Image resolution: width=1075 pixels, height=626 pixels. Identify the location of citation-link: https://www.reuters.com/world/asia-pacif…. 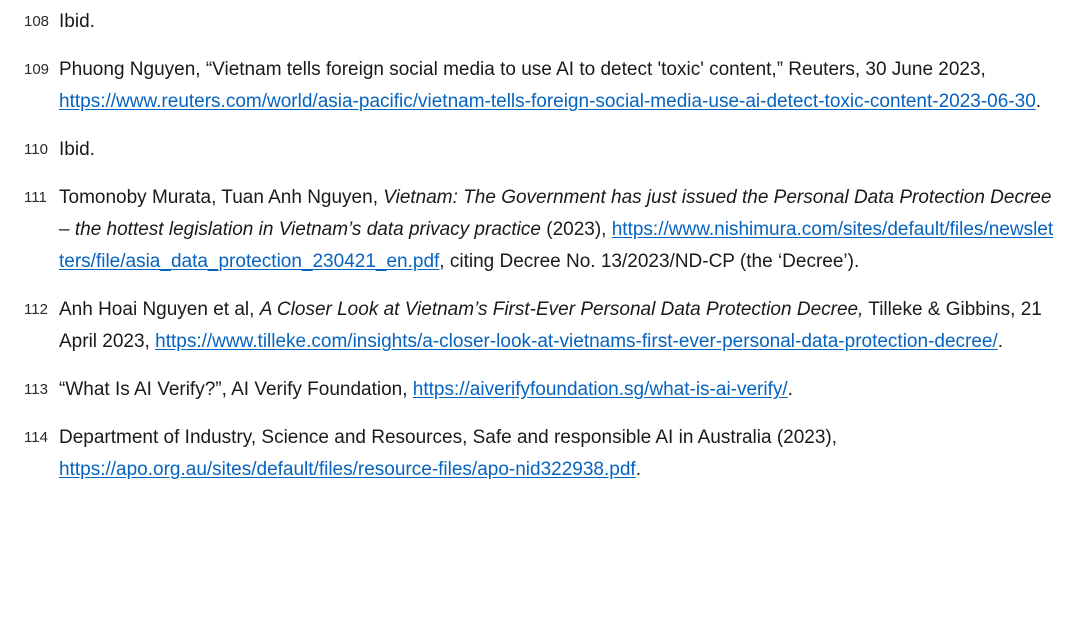
(547, 101).